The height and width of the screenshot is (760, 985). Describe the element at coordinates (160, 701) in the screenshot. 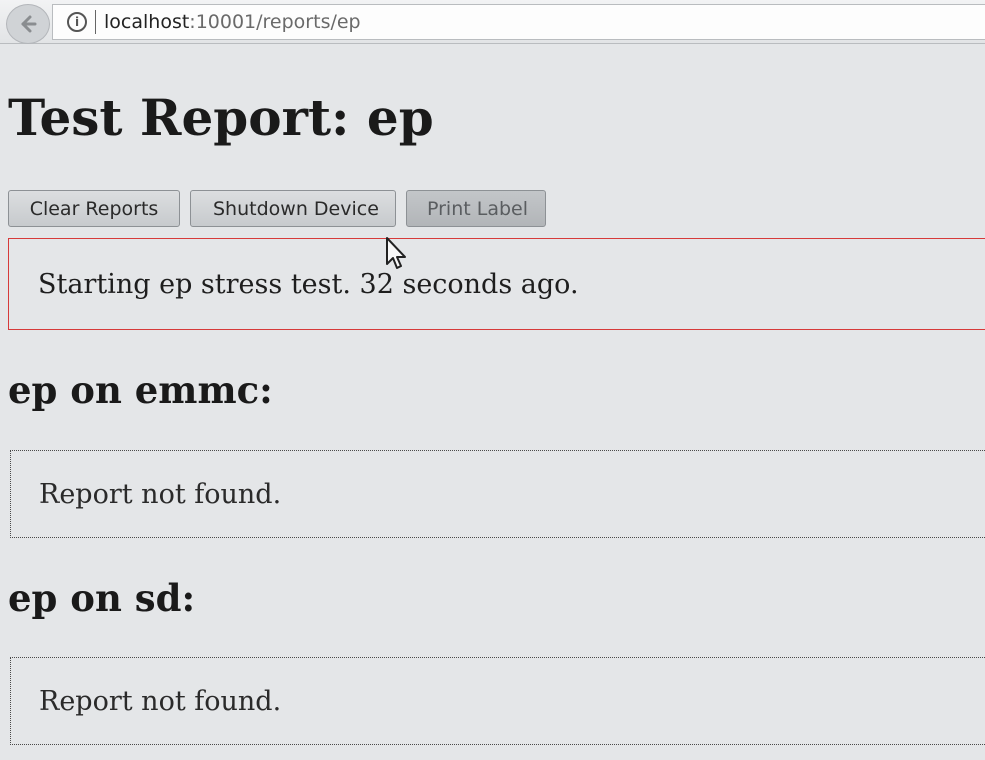

I see `report-text-sd: Report not found.` at that location.